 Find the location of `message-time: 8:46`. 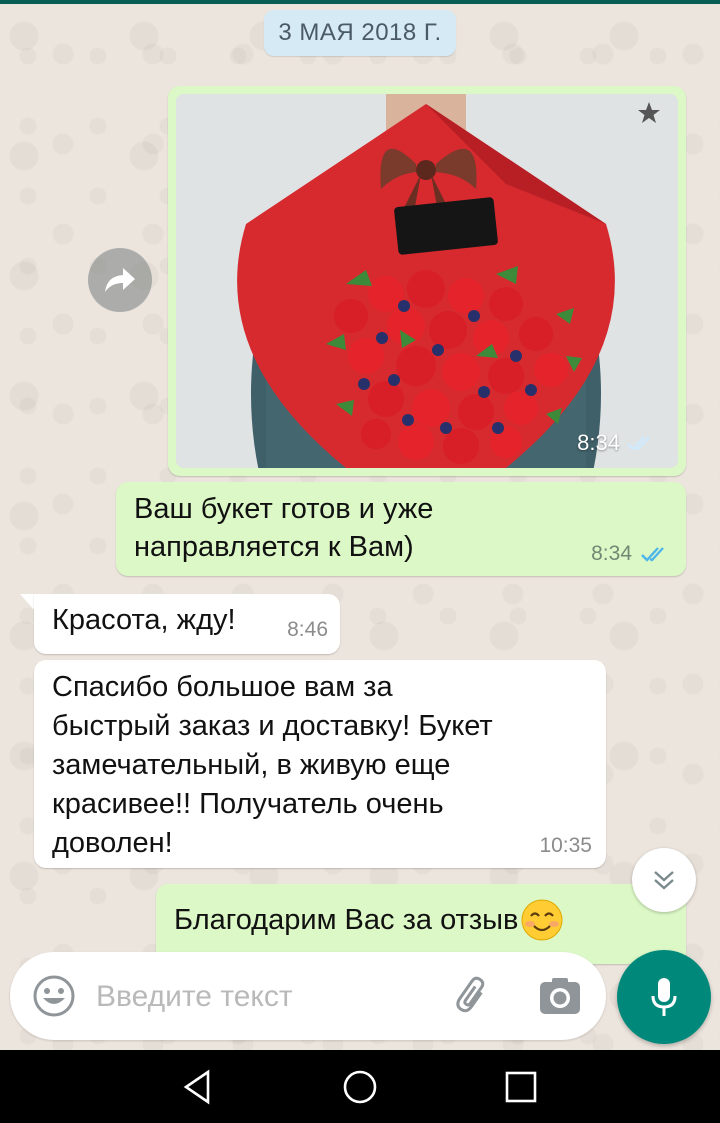

message-time: 8:46 is located at coordinates (307, 629).